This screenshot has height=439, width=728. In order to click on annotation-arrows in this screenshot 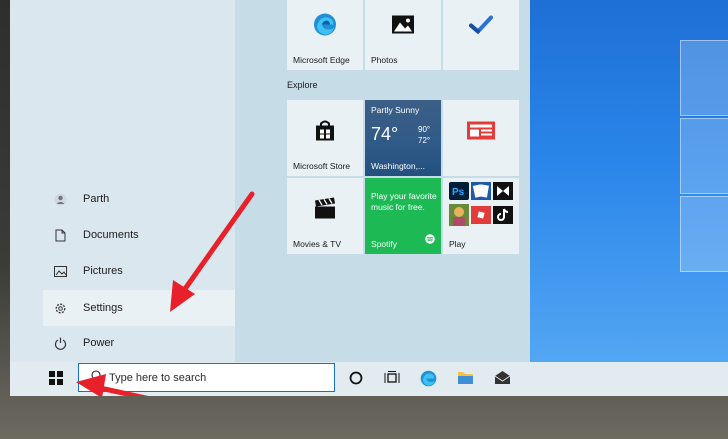, I will do `click(165, 293)`.